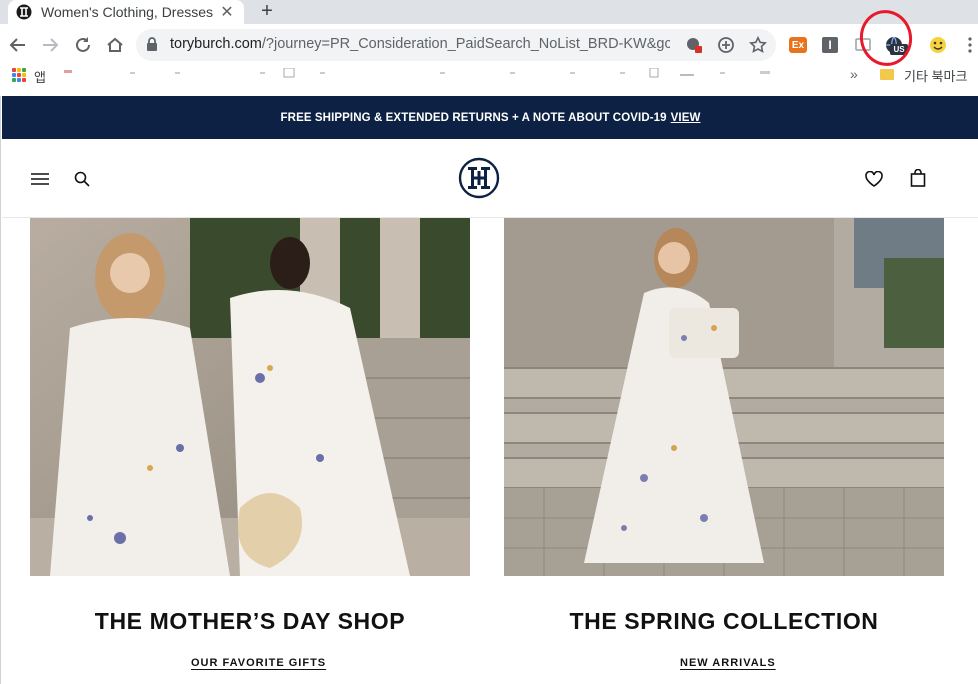 This screenshot has height=684, width=978. I want to click on bookmarks-bar: 앱 » 기타 북마크, so click(489, 77).